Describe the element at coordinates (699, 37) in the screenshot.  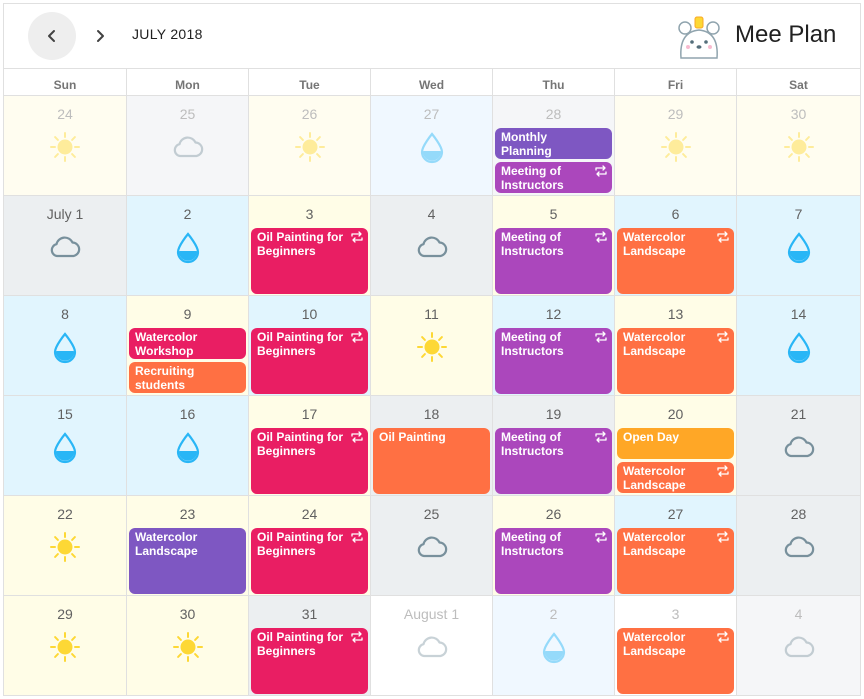
I see `bear-mascot-logo` at that location.